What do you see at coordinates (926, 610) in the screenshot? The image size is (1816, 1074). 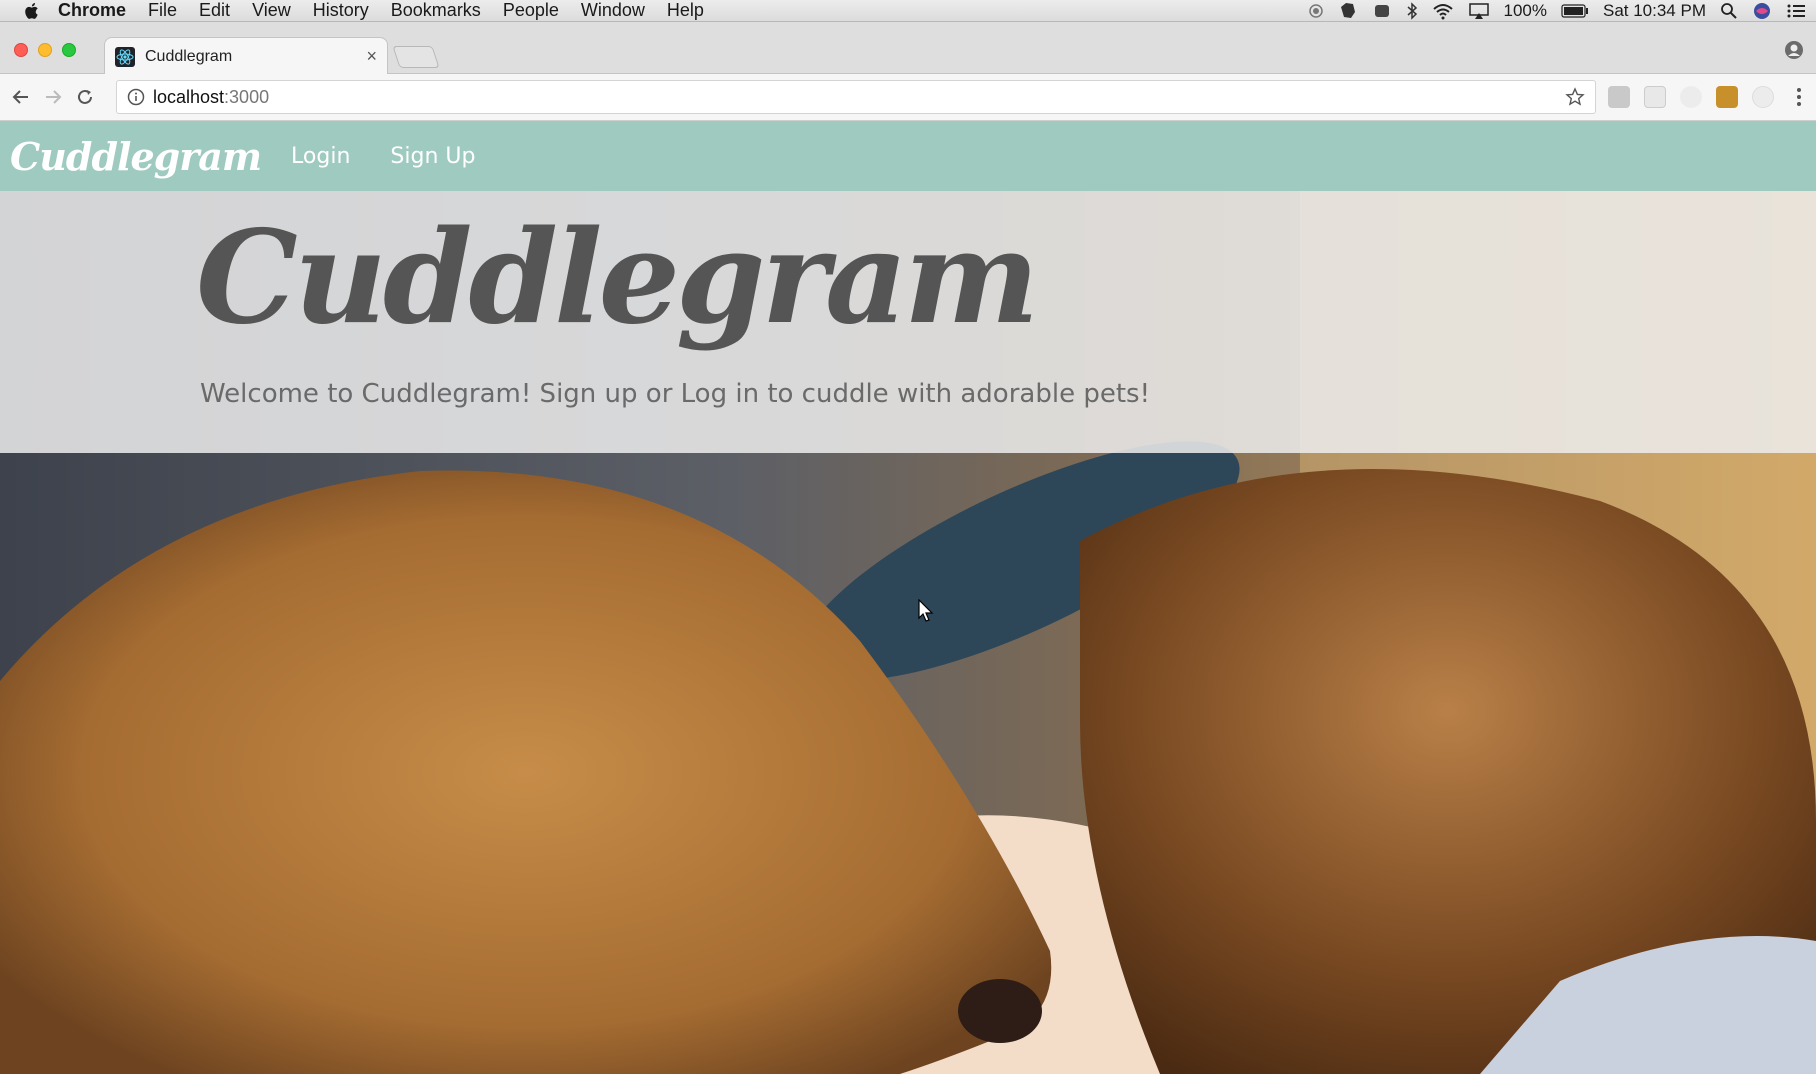 I see `mouse-cursor-icon` at bounding box center [926, 610].